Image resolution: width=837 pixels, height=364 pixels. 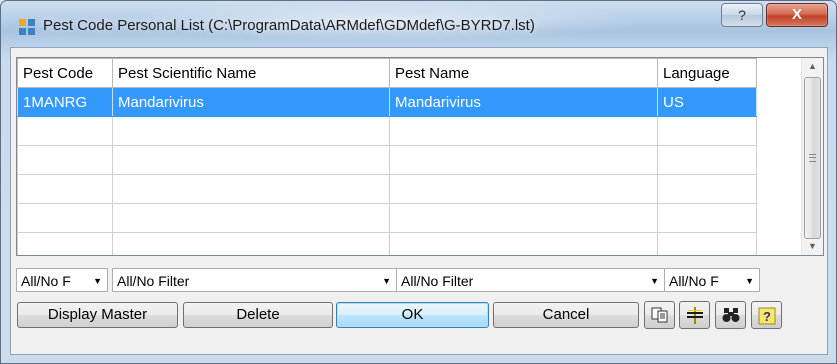 I want to click on copy-button, so click(x=659, y=315).